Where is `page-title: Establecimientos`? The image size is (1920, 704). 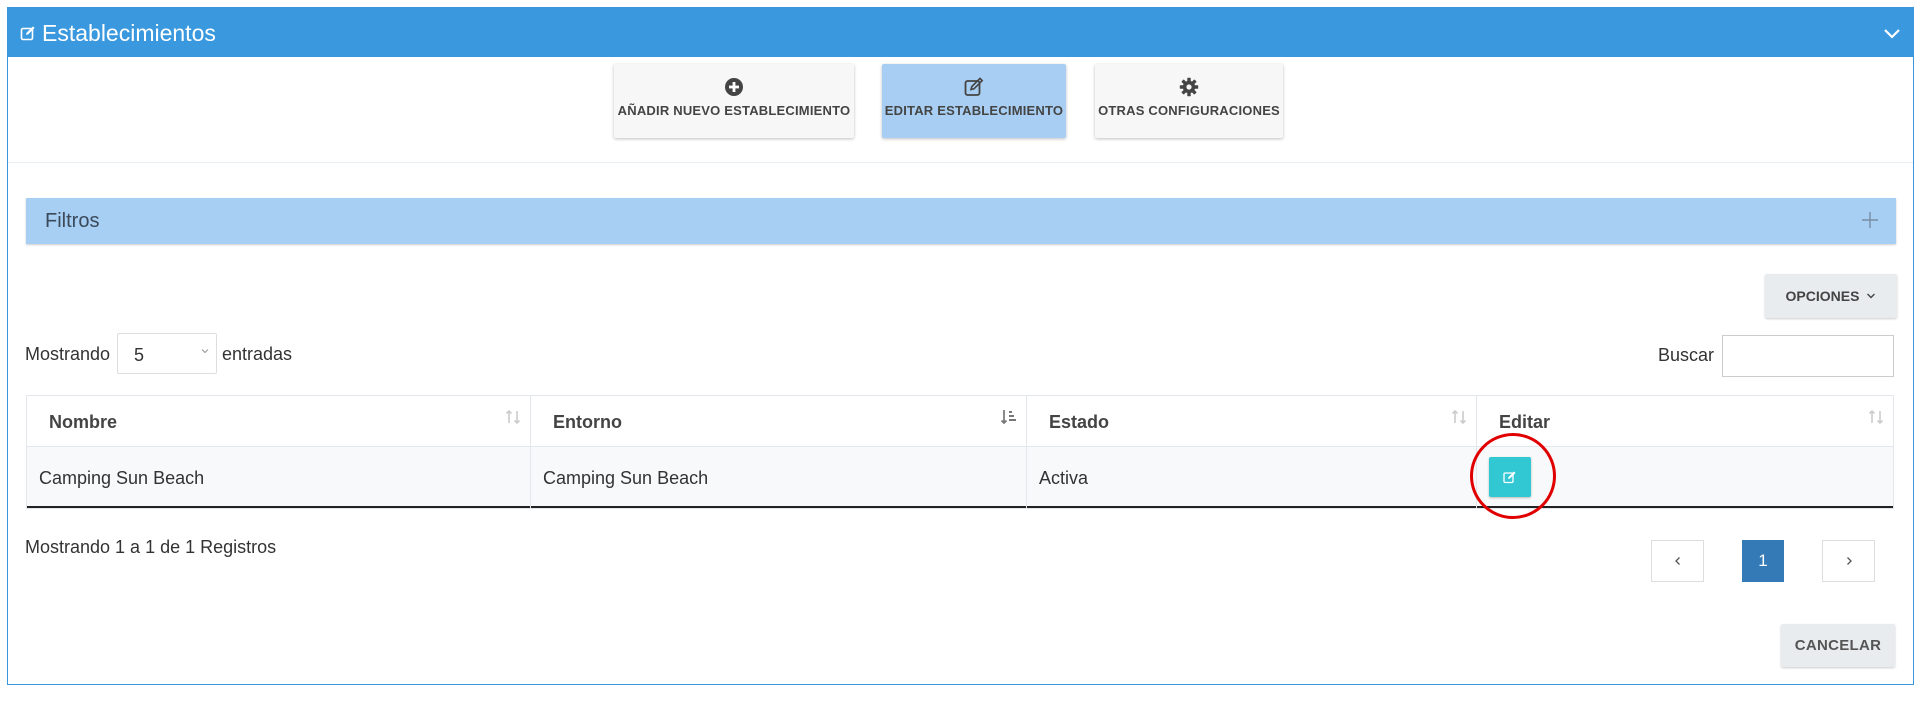
page-title: Establecimientos is located at coordinates (129, 33).